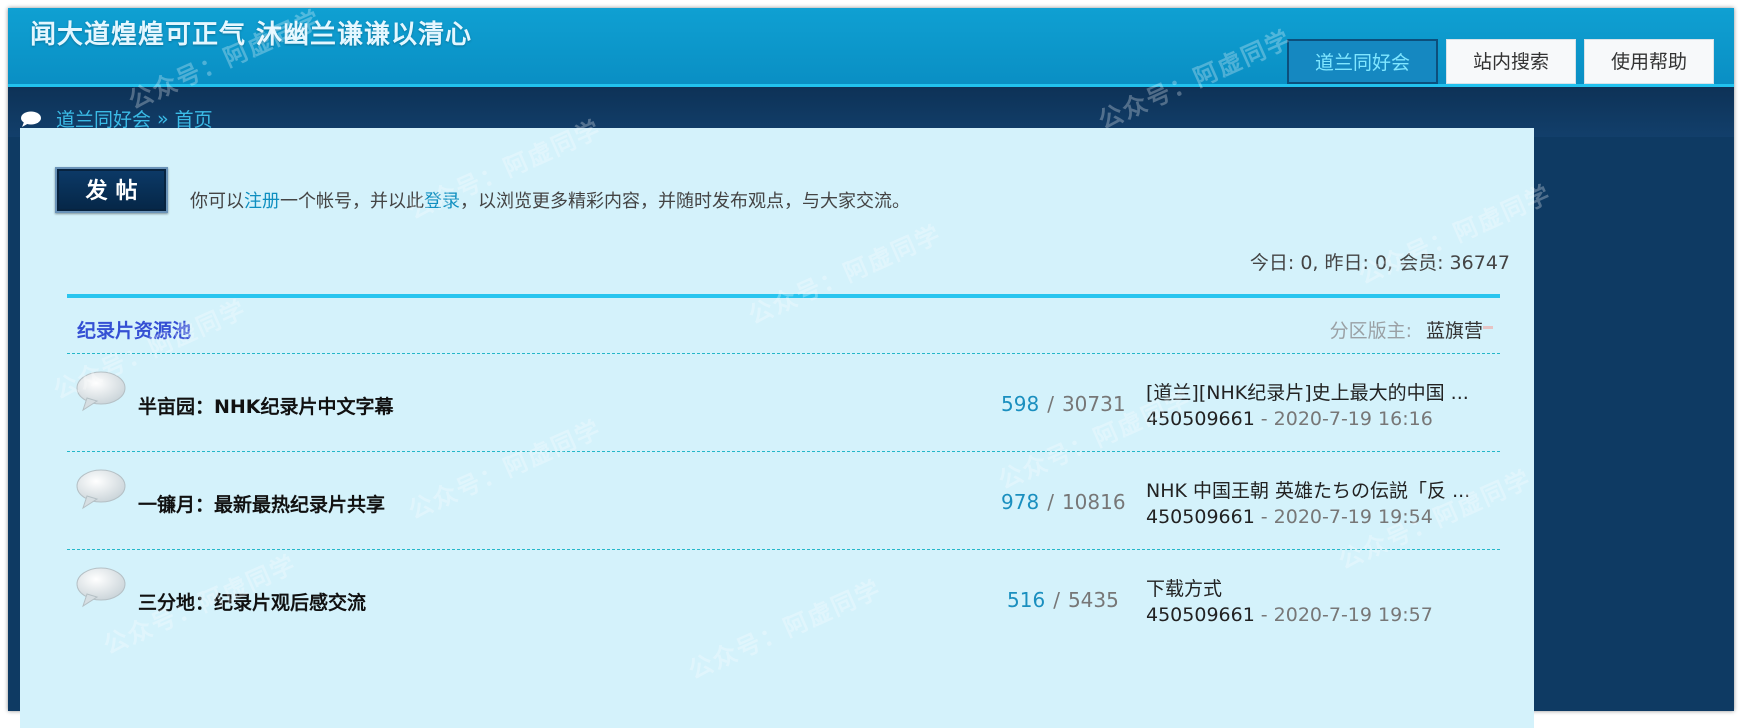  I want to click on nav-tab-forum: 道兰同好会, so click(1362, 61).